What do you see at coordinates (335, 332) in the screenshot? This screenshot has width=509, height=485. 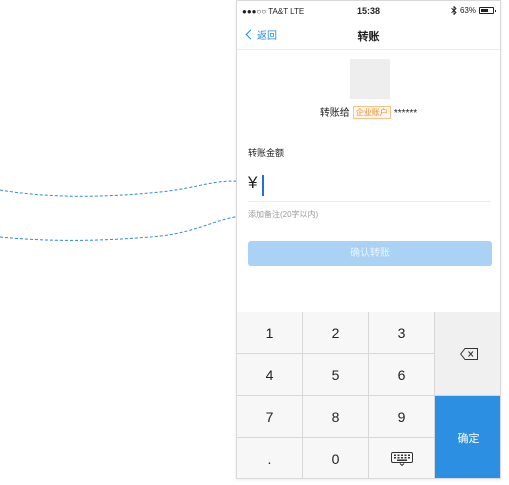 I see `key-2: 2` at bounding box center [335, 332].